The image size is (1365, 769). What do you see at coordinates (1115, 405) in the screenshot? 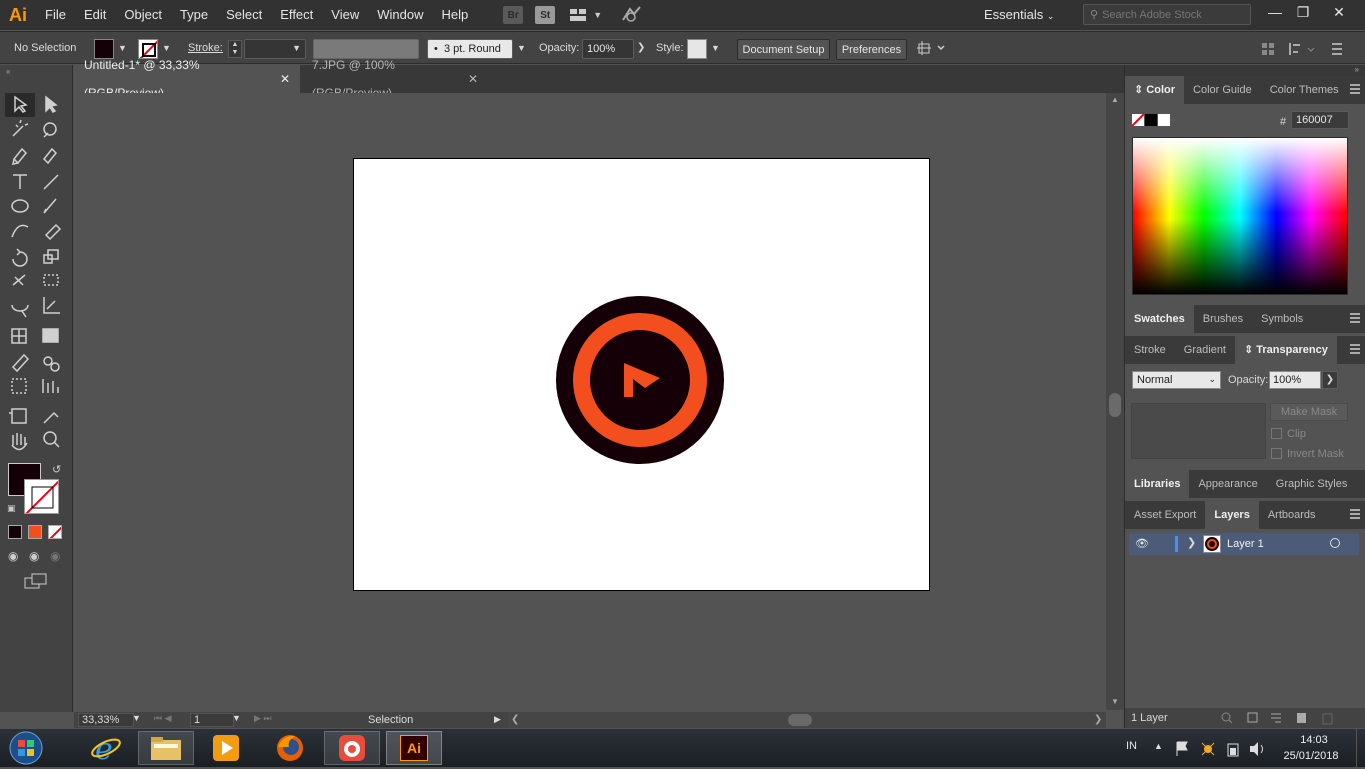
I see `vertical-scroll-thumb` at bounding box center [1115, 405].